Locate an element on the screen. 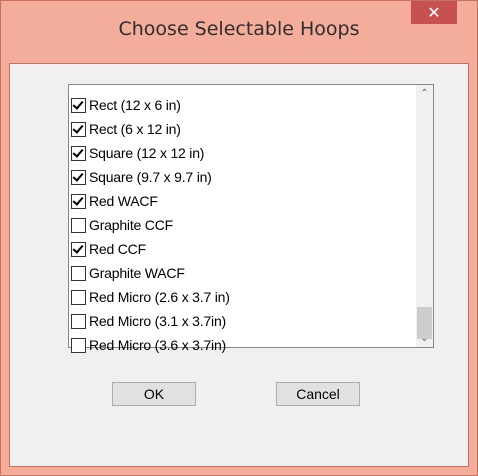 The height and width of the screenshot is (476, 478). title-bar: Choose Selectable Hoops ✕ is located at coordinates (239, 32).